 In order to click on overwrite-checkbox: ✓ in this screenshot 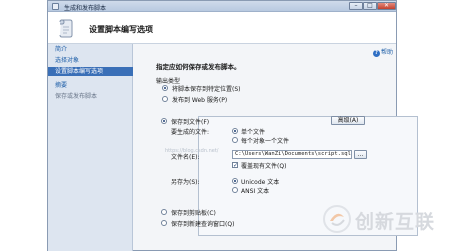, I will do `click(235, 165)`.